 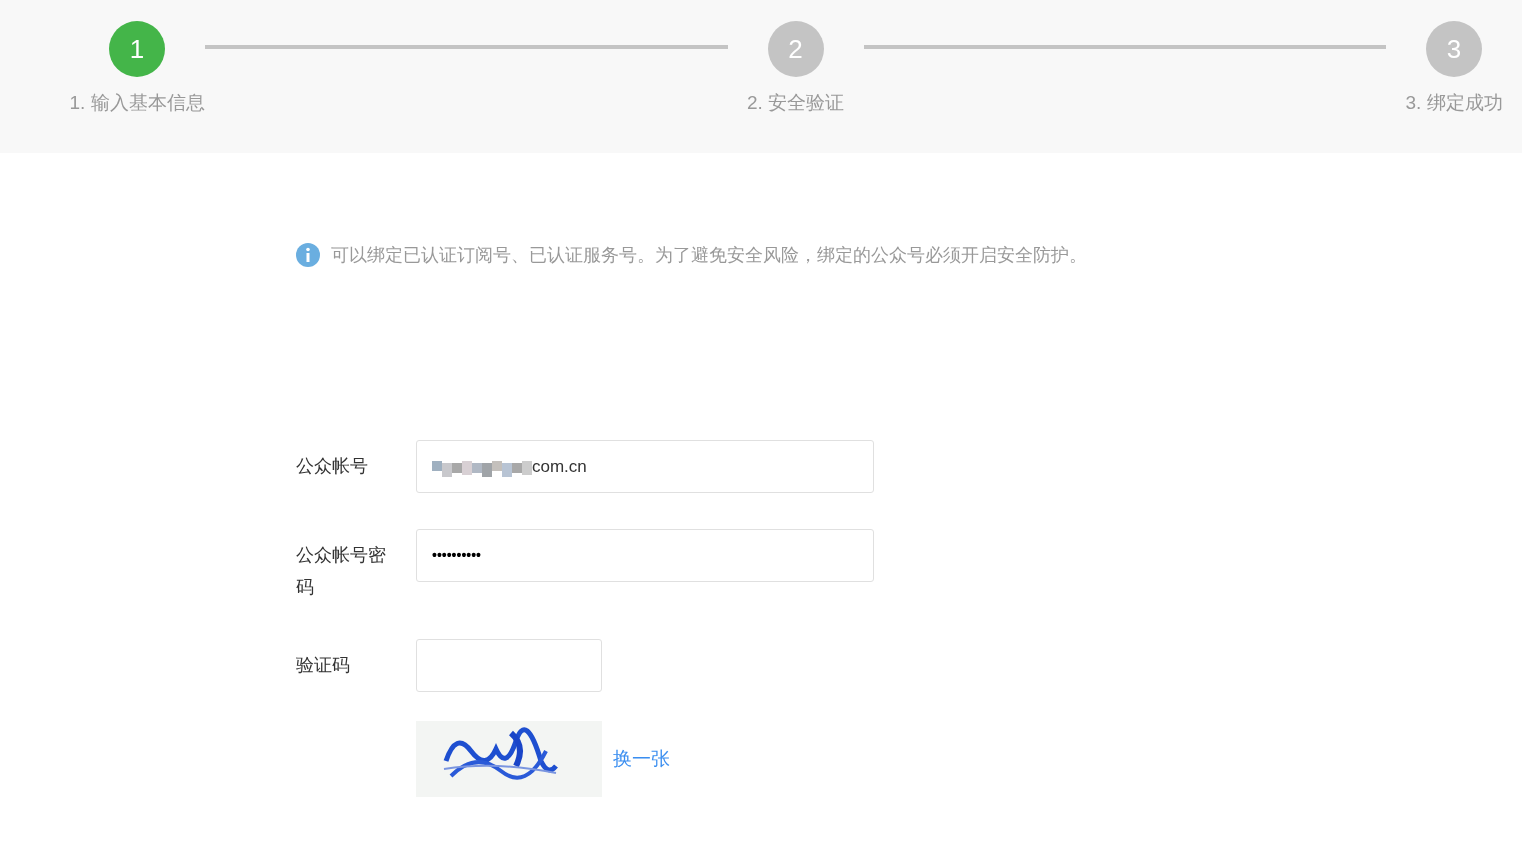 I want to click on step-label: 1. 输入基本信息, so click(x=137, y=103).